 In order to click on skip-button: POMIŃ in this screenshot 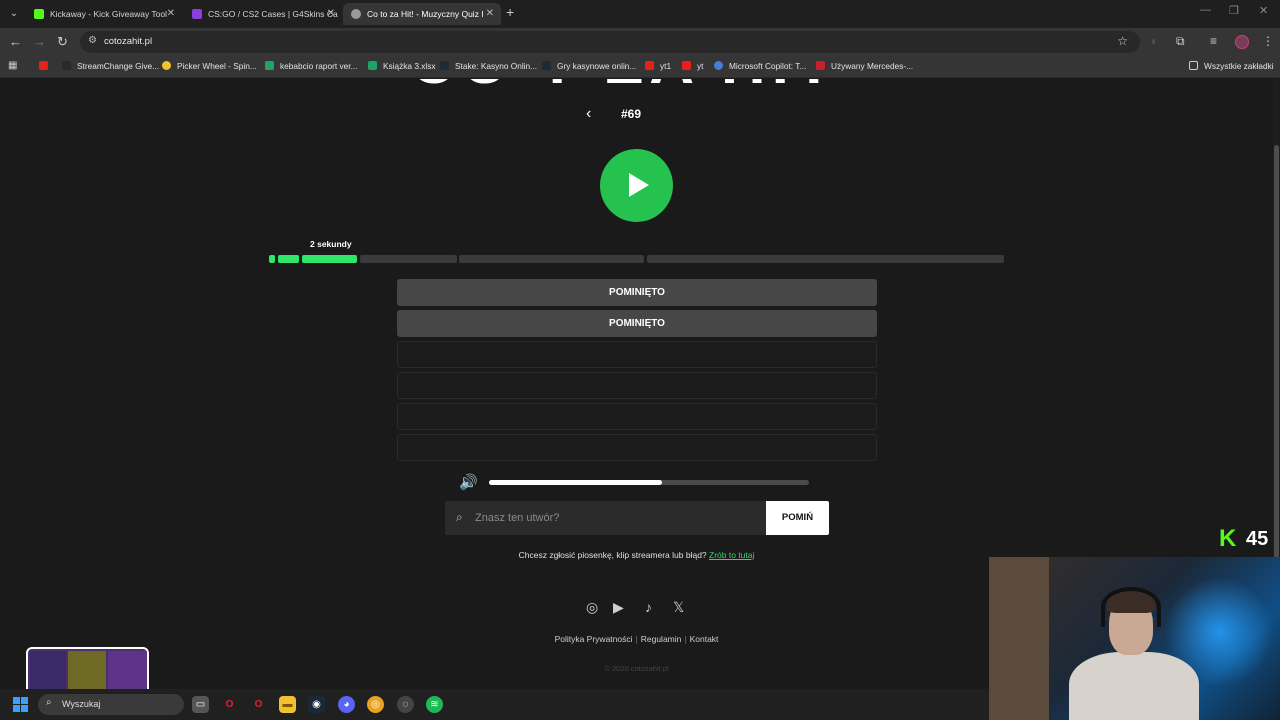, I will do `click(797, 518)`.